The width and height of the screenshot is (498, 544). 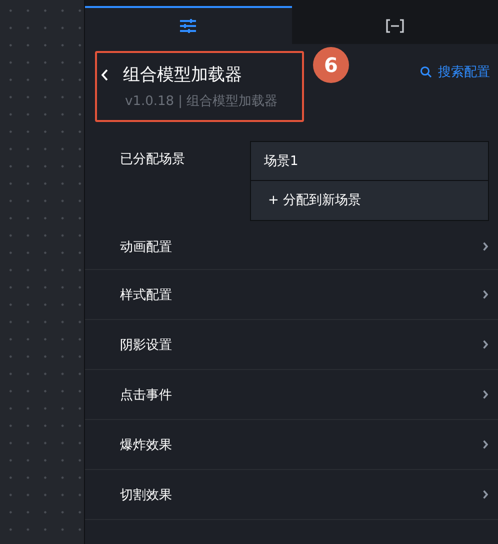 I want to click on section-row: 爆炸效果, so click(x=291, y=445).